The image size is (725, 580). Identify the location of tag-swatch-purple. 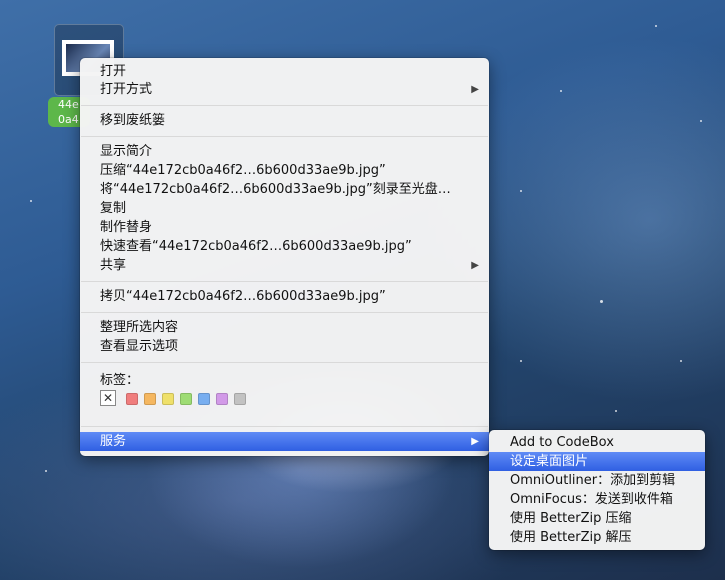
(222, 399).